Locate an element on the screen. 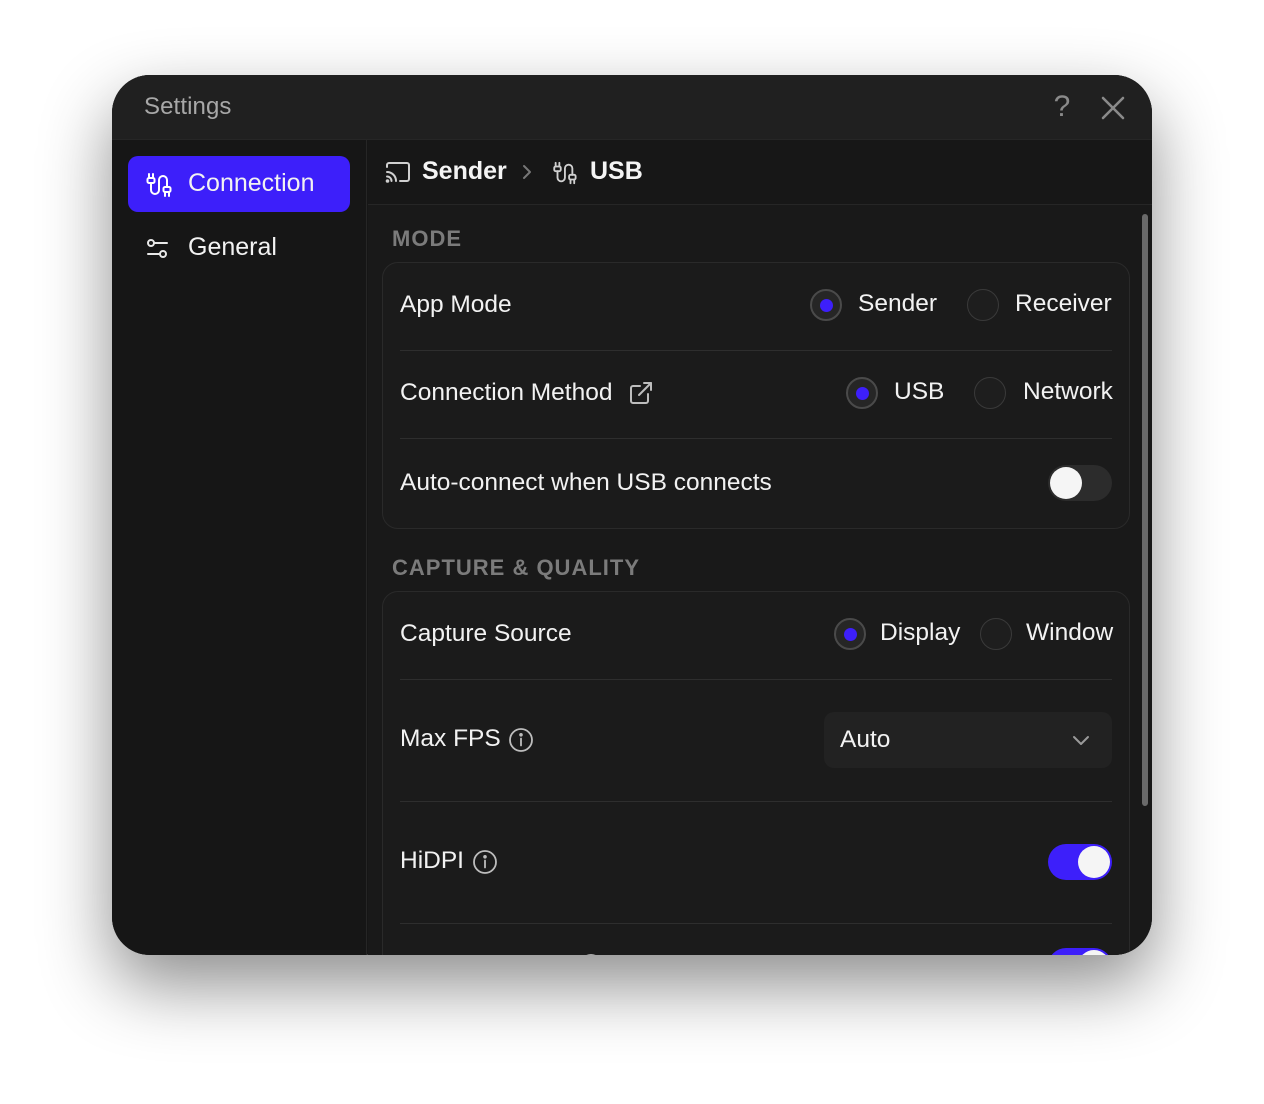  section-title-capture: CAPTURE & QUALITY is located at coordinates (516, 567).